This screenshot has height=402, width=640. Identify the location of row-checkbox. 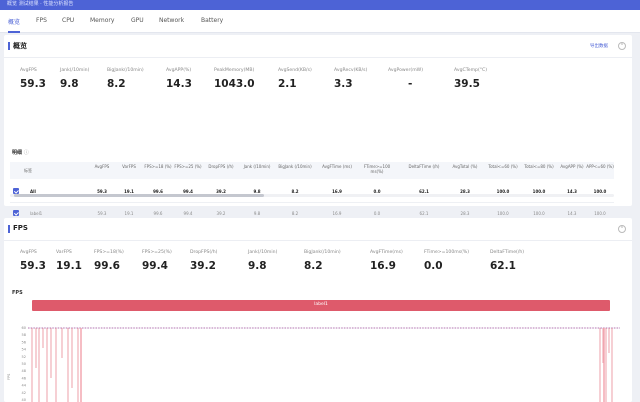
(16, 213).